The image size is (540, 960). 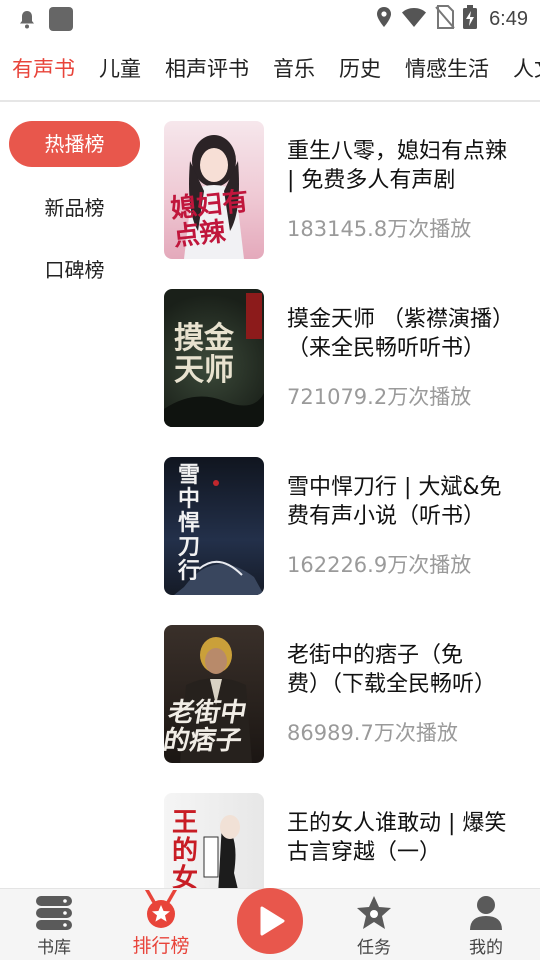 I want to click on database-icon, so click(x=54, y=915).